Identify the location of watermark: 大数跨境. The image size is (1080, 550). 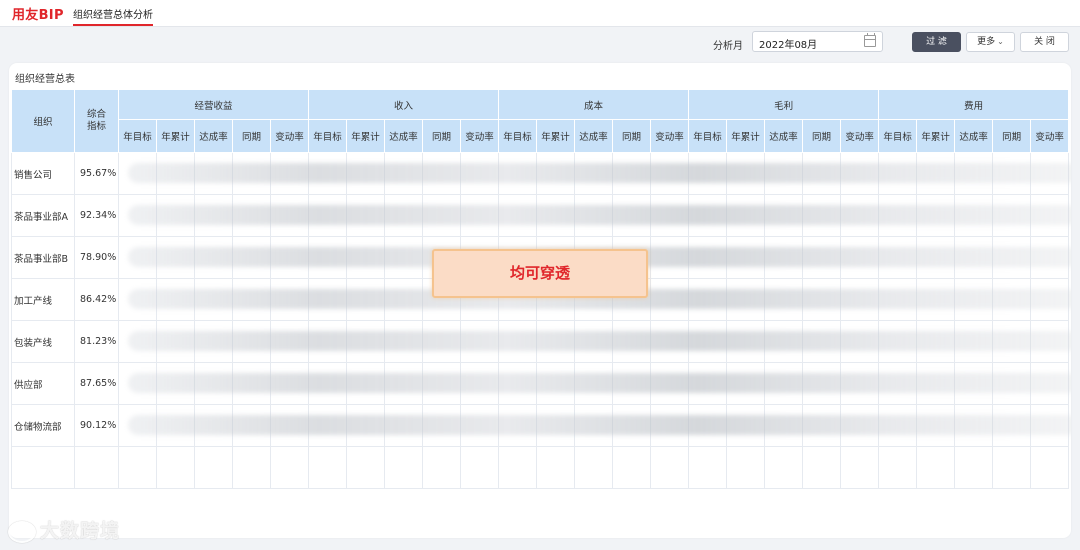
(64, 529).